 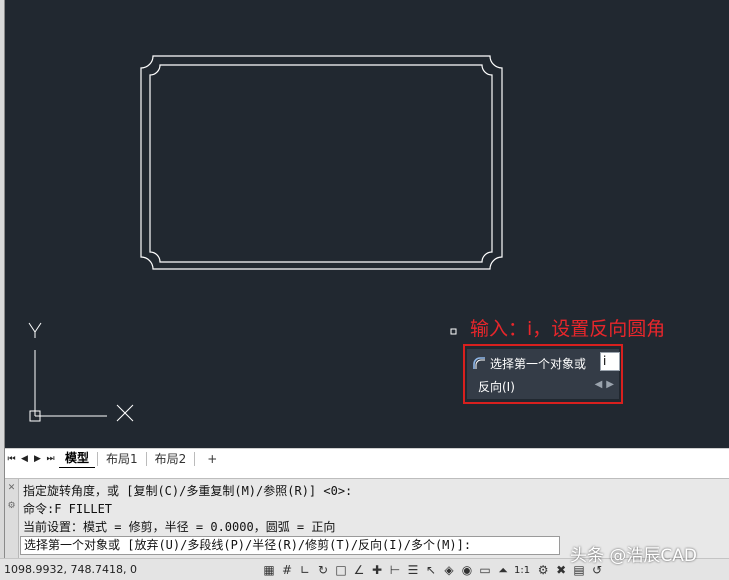 What do you see at coordinates (188, 491) in the screenshot?
I see `history-line: 指定旋转角度，或 [复制(C)/多重复制(M)/参照(R)] <0>:` at bounding box center [188, 491].